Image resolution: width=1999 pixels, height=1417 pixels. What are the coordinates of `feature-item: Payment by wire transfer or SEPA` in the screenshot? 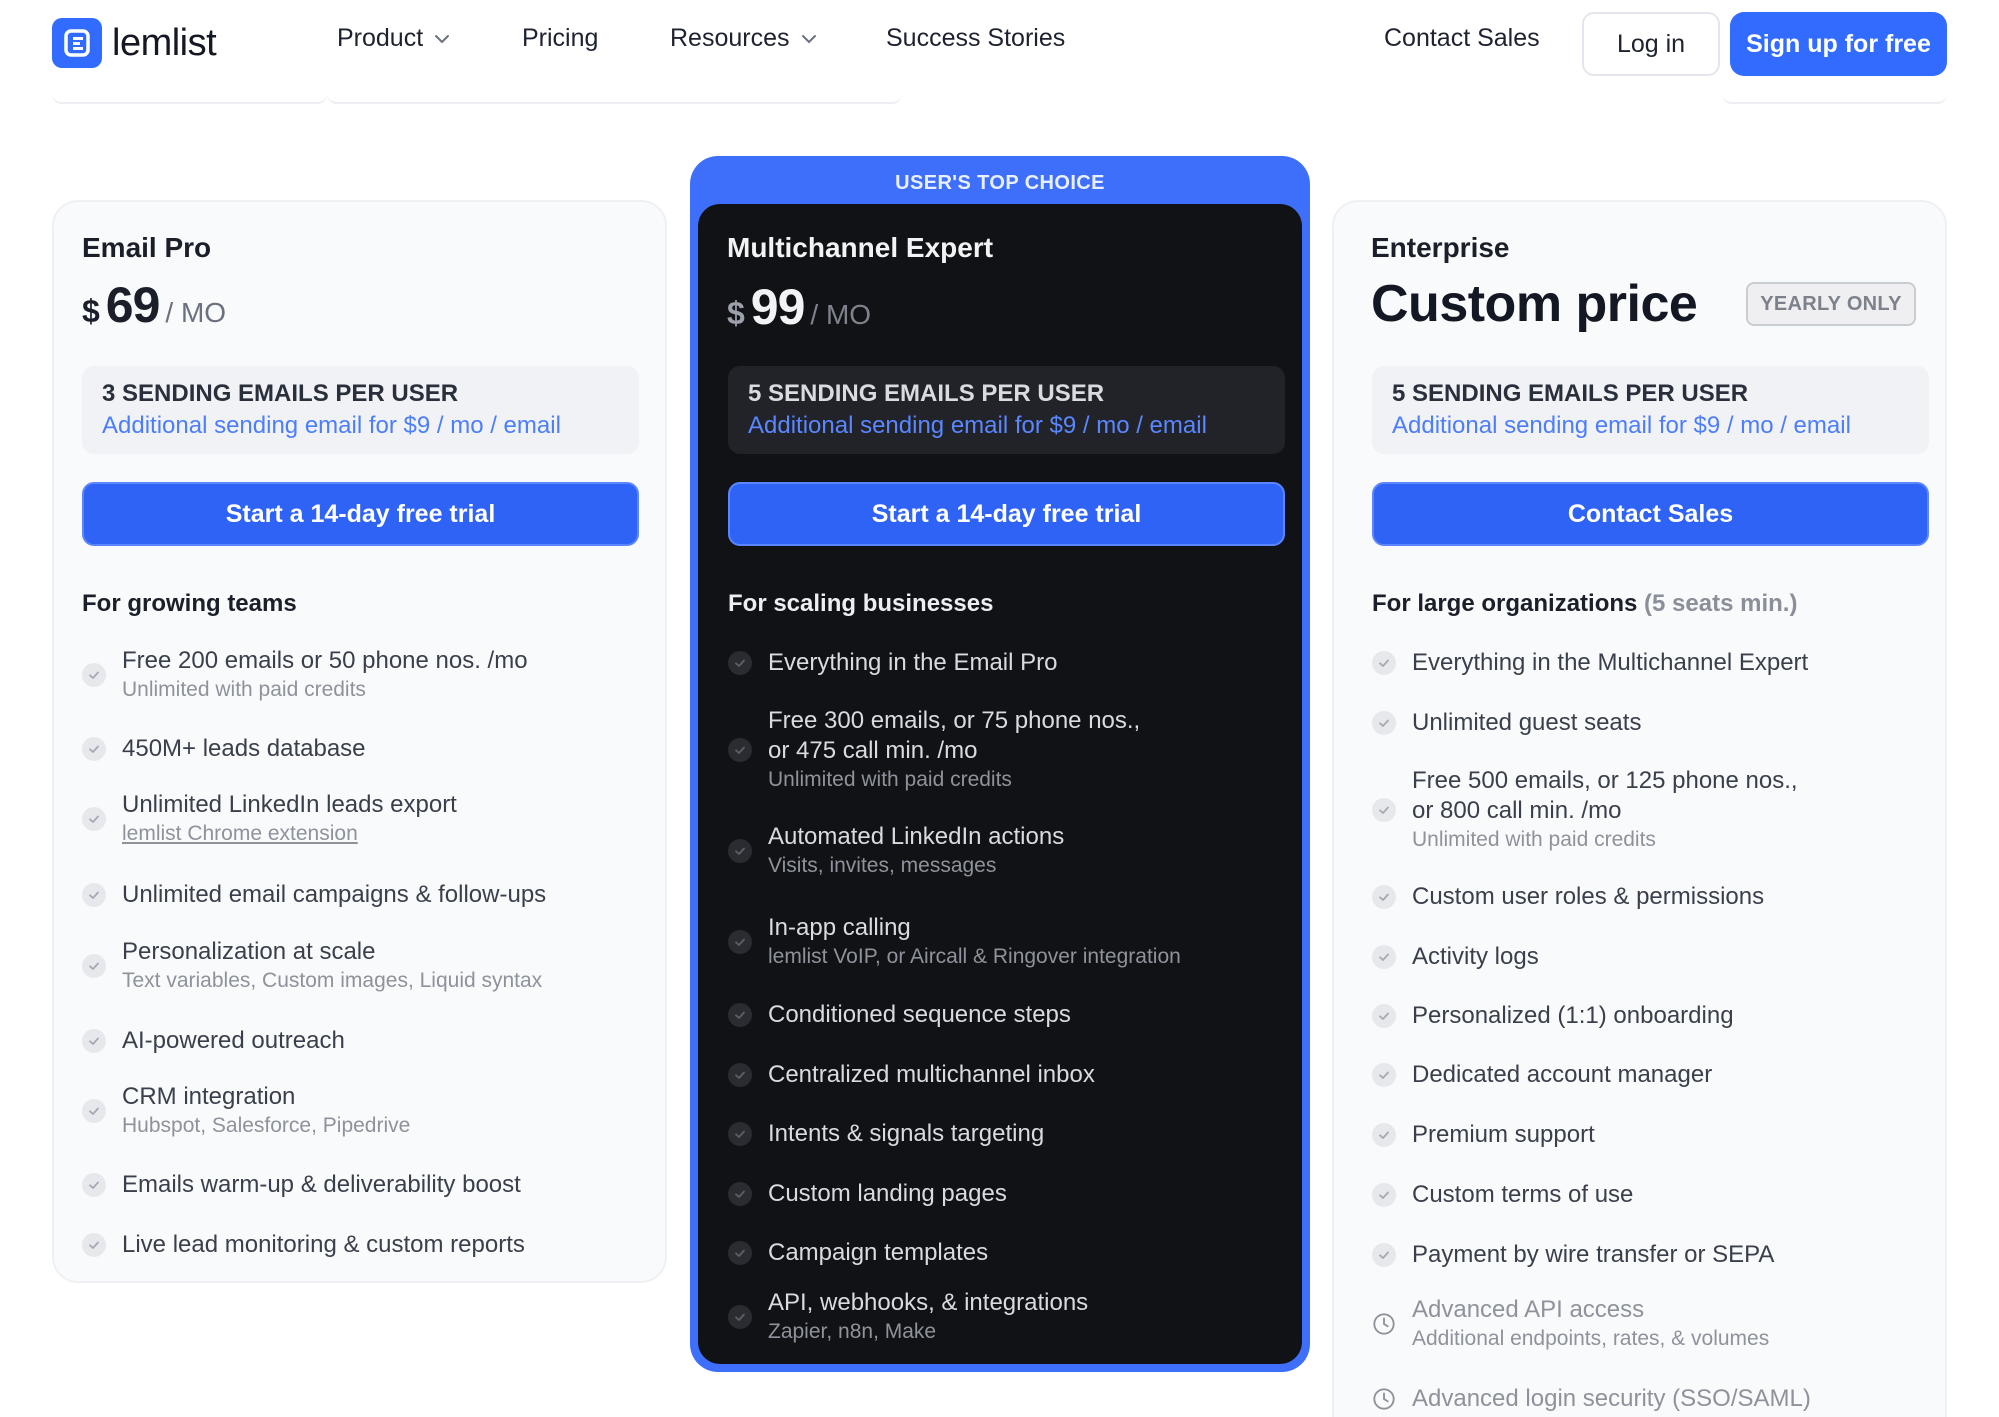 It's located at (1642, 1255).